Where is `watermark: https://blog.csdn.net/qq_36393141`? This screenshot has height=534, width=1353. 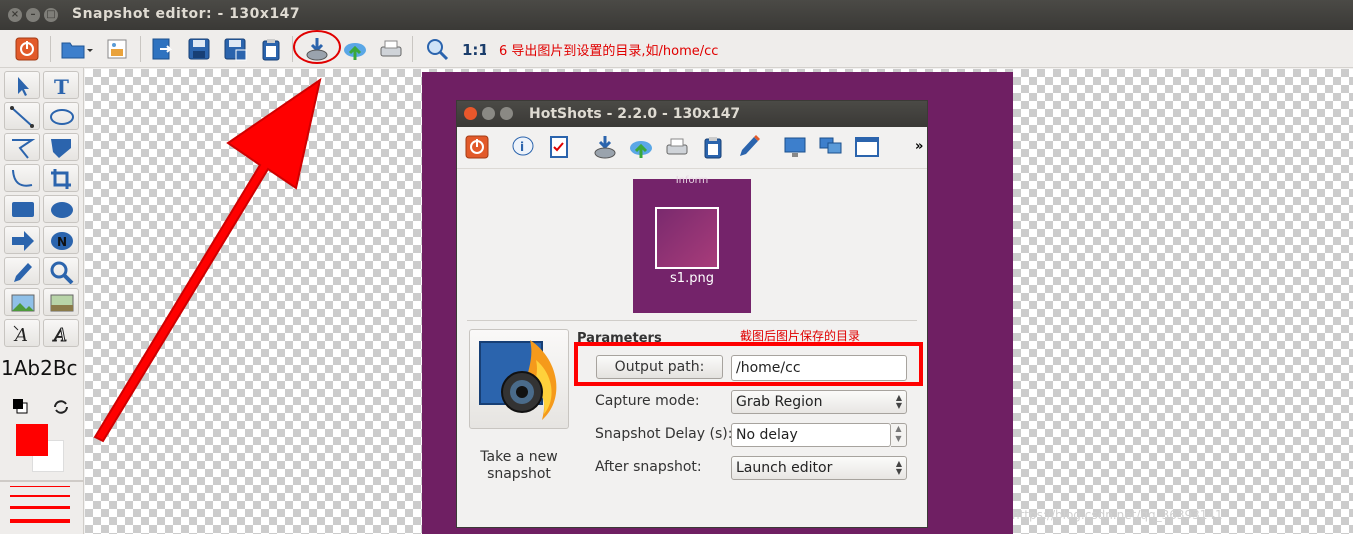 watermark: https://blog.csdn.net/qq_36393141 is located at coordinates (1117, 515).